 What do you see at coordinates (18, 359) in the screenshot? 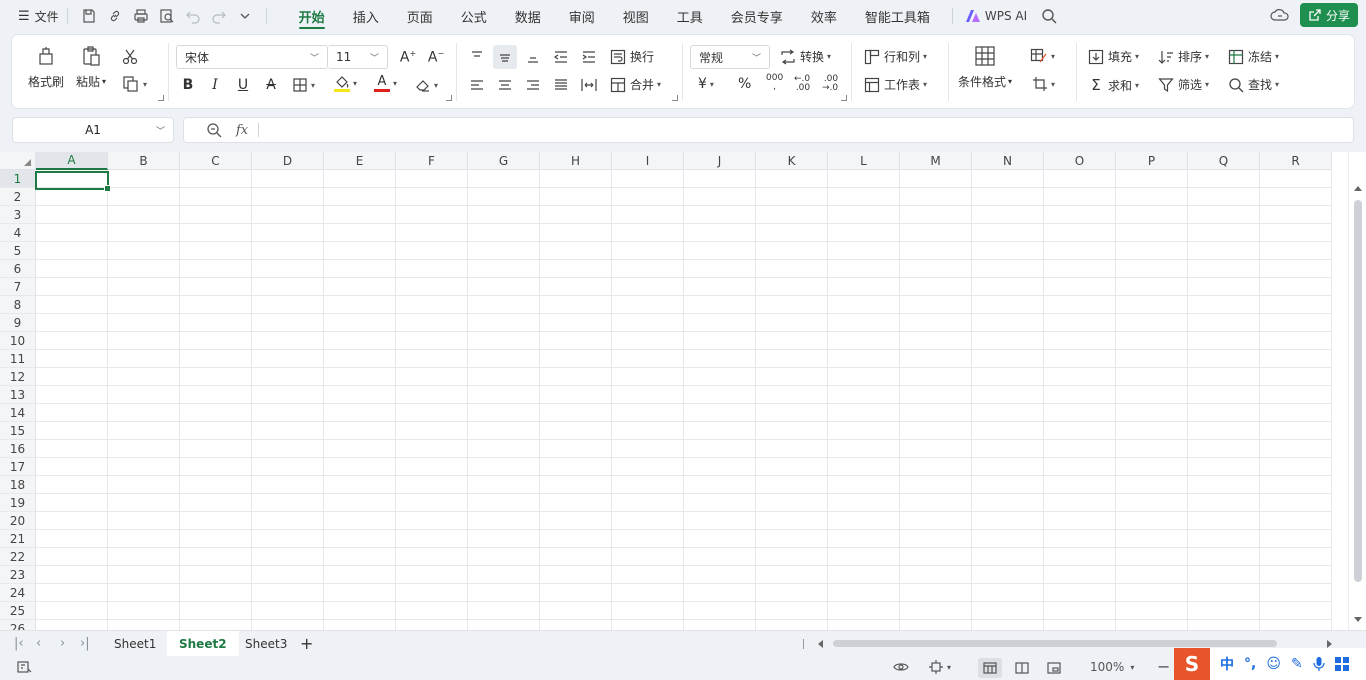
I see `row-header-11: 11` at bounding box center [18, 359].